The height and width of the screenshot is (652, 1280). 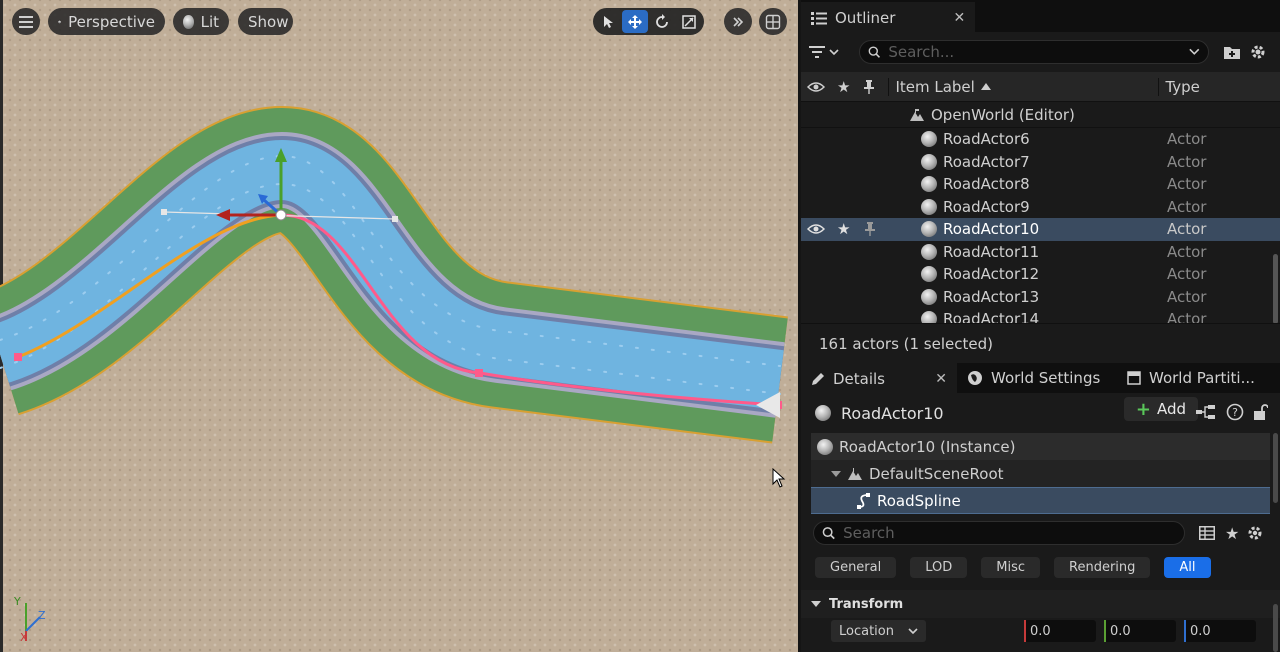 What do you see at coordinates (1260, 412) in the screenshot?
I see `lock-open-icon` at bounding box center [1260, 412].